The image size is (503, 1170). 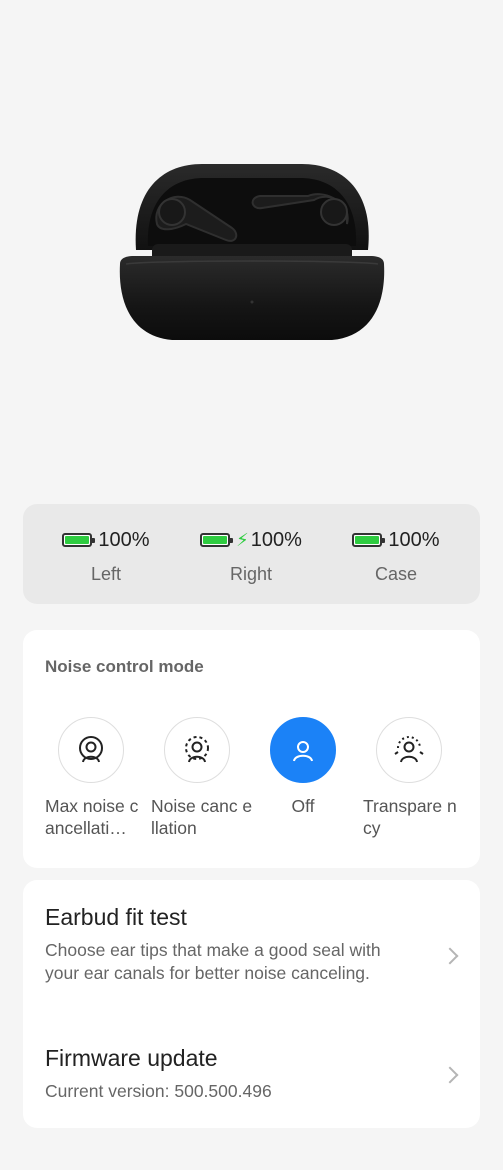 What do you see at coordinates (158, 1091) in the screenshot?
I see `firmware-version: Current version: 500.500.496` at bounding box center [158, 1091].